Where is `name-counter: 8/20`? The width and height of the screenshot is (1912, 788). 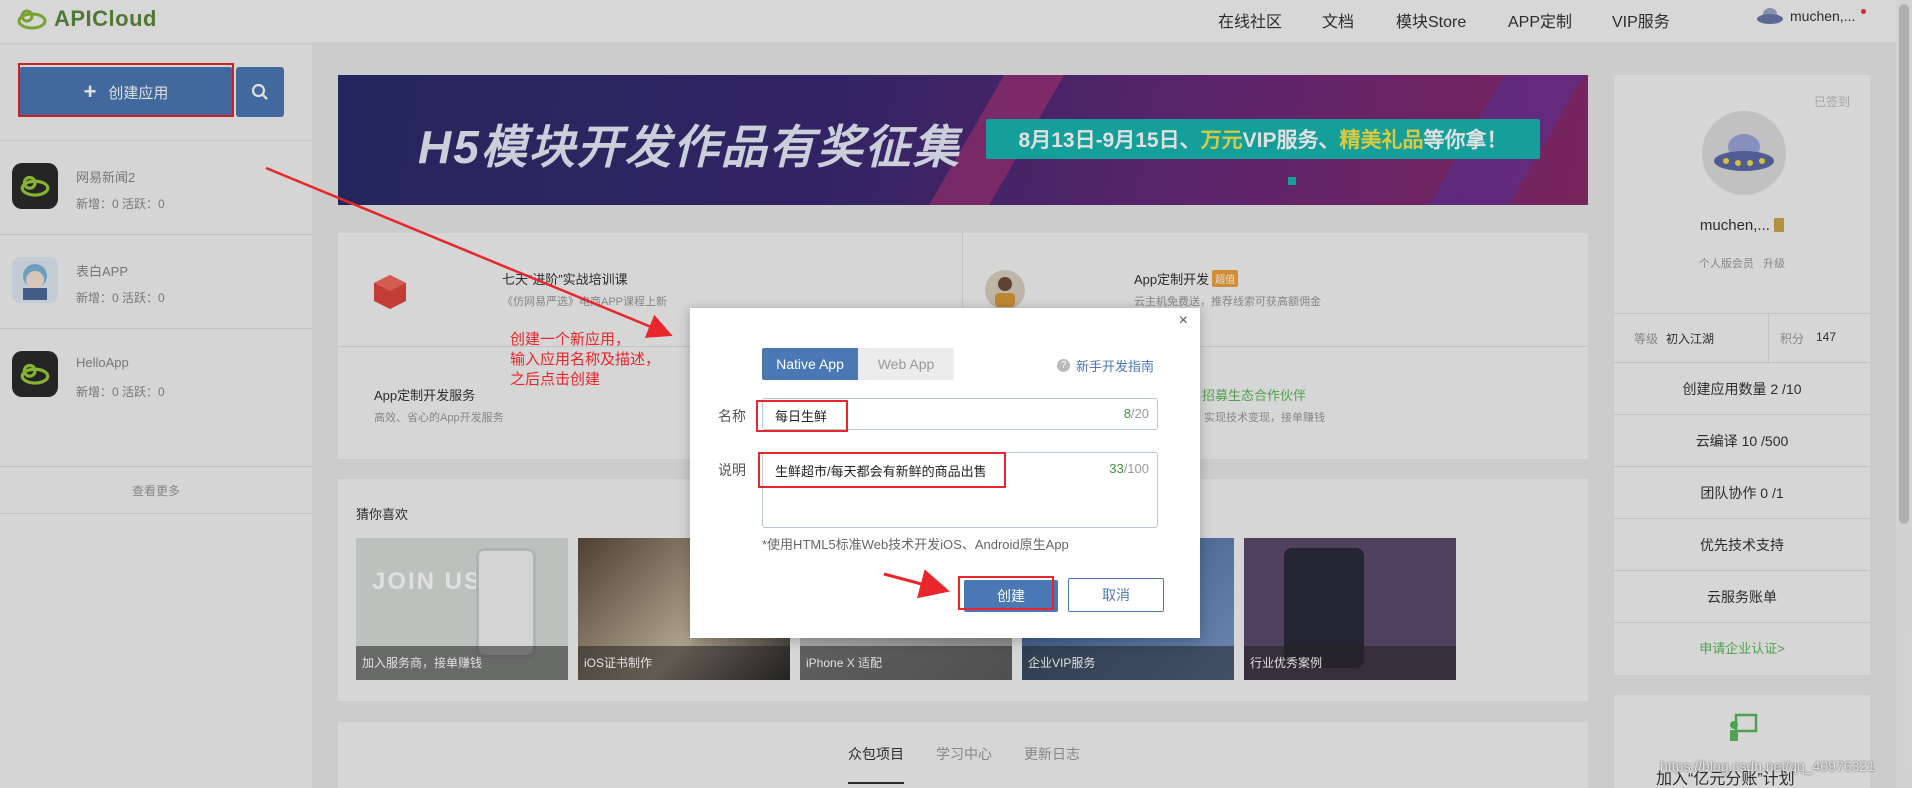 name-counter: 8/20 is located at coordinates (1136, 413).